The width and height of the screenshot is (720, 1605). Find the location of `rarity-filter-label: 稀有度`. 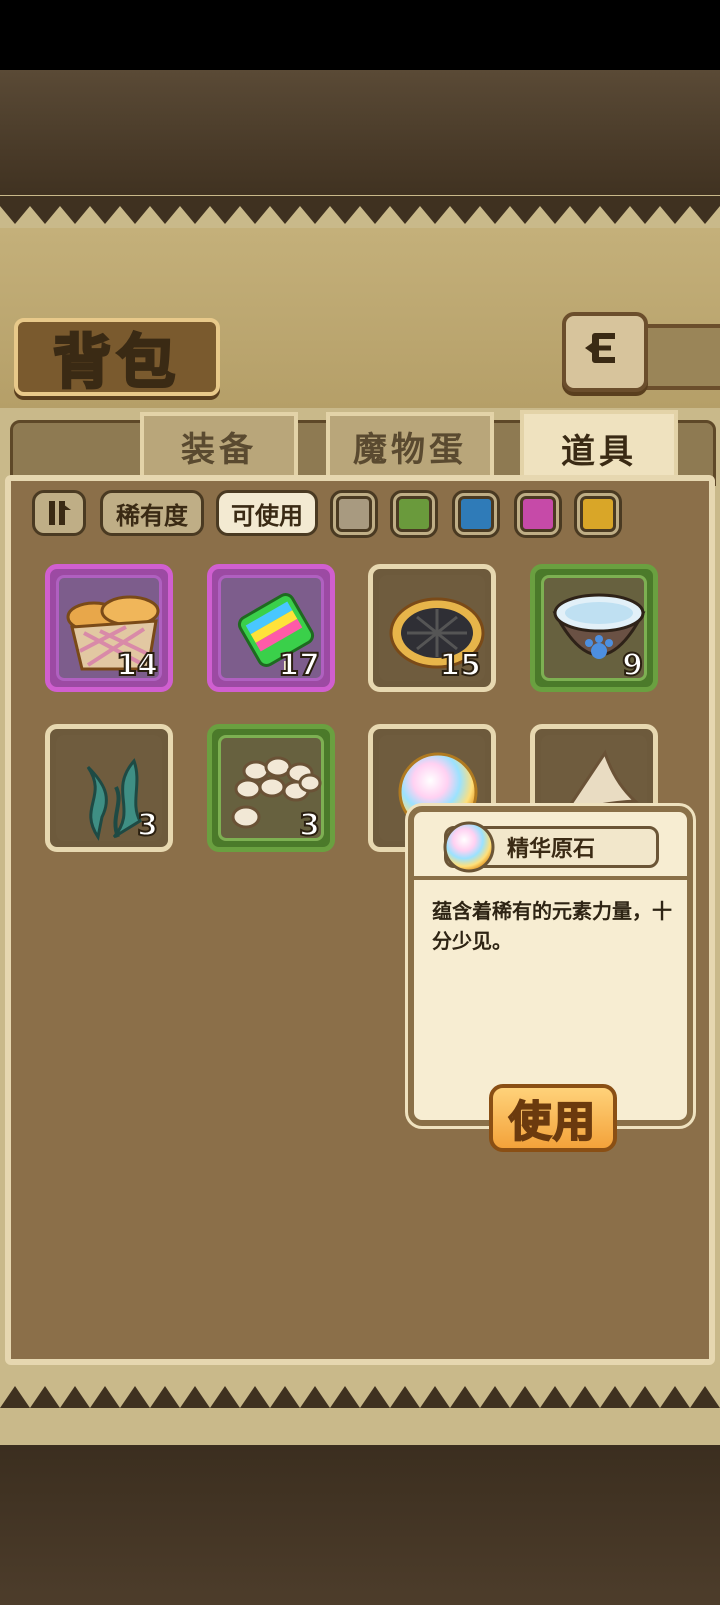

rarity-filter-label: 稀有度 is located at coordinates (152, 515).